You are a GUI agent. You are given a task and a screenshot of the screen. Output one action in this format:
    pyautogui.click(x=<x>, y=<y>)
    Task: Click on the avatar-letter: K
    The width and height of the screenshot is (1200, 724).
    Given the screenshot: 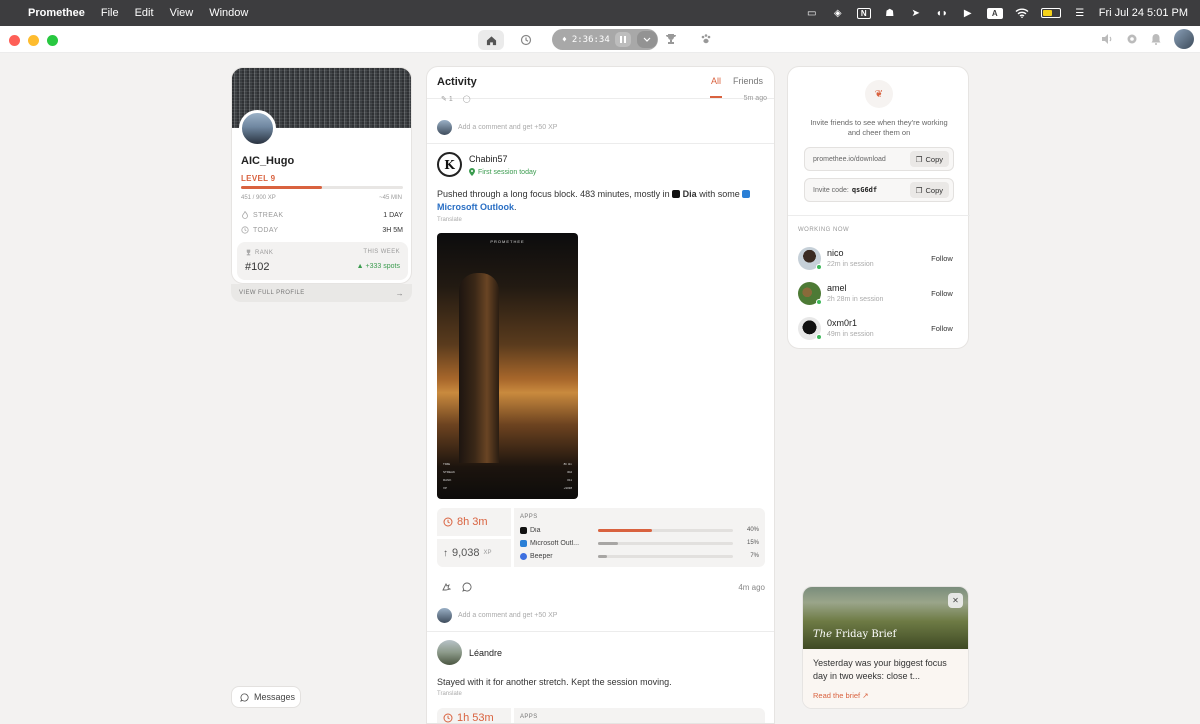 What is the action you would take?
    pyautogui.click(x=449, y=164)
    